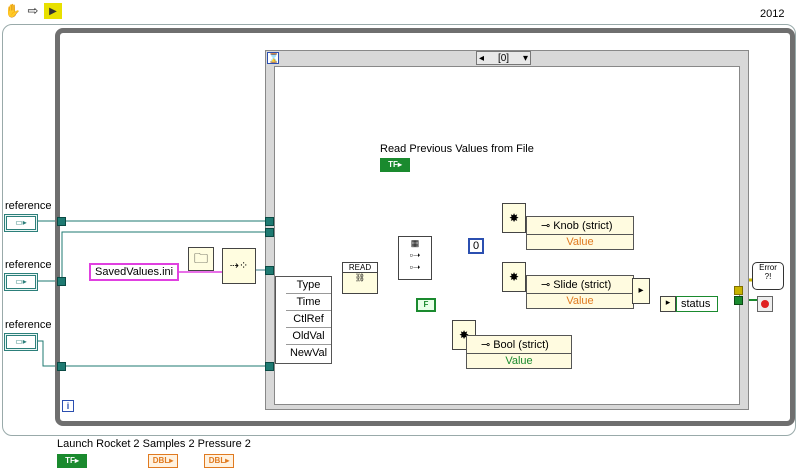  I want to click on event-field-ctlref: CtlRef, so click(308, 319).